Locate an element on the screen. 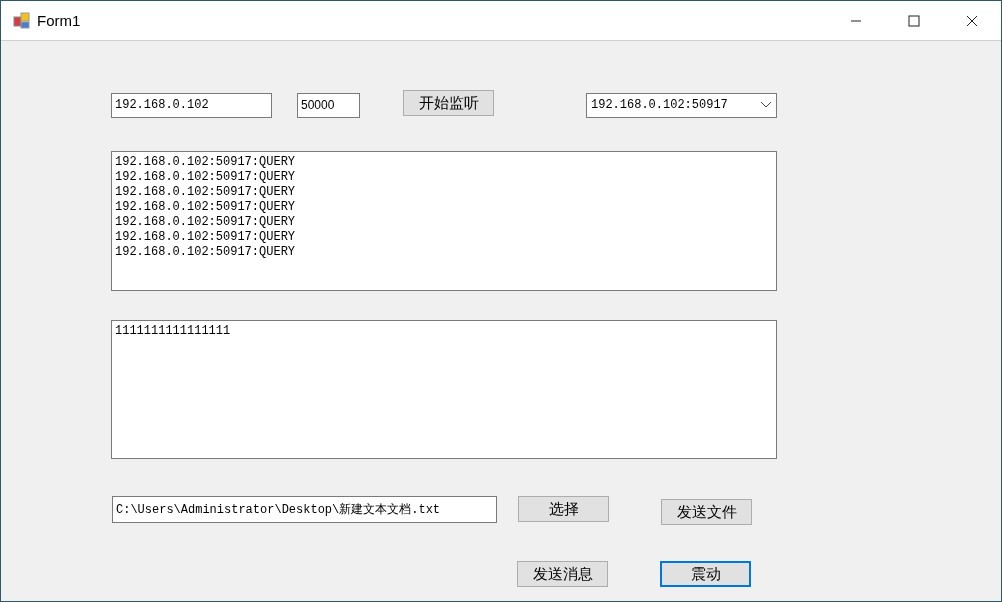 This screenshot has width=1002, height=602. file-path-field: C:\Users\Administrator\Desktop\新建文本文档.txt is located at coordinates (304, 509).